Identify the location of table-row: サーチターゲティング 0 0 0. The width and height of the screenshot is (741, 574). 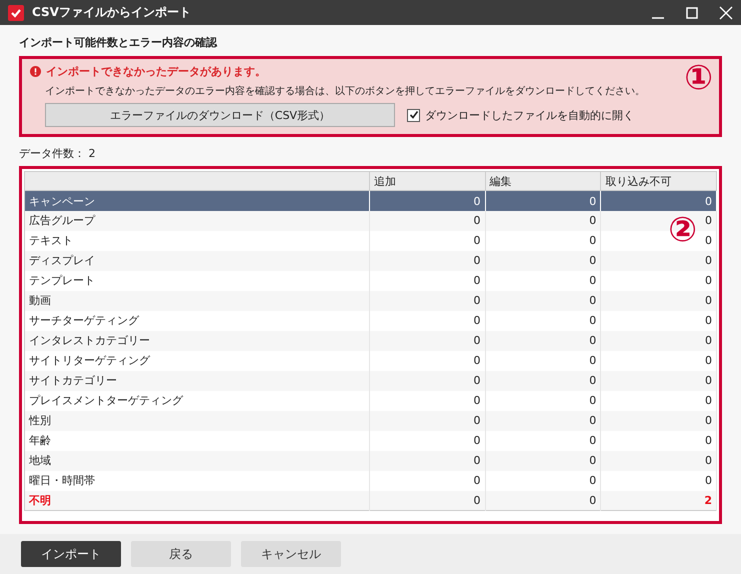
(370, 320).